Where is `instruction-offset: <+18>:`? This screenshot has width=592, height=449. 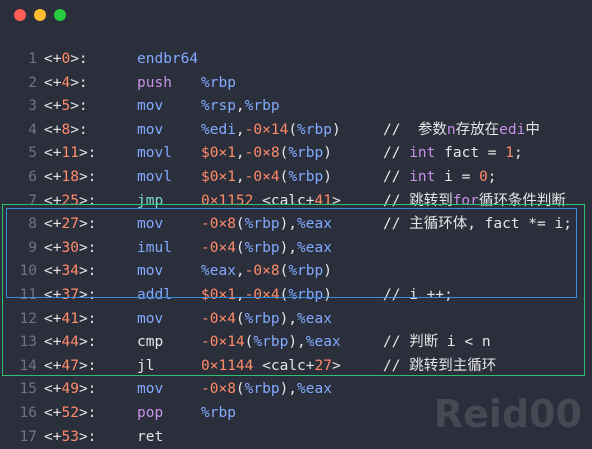
instruction-offset: <+18>: is located at coordinates (70, 177).